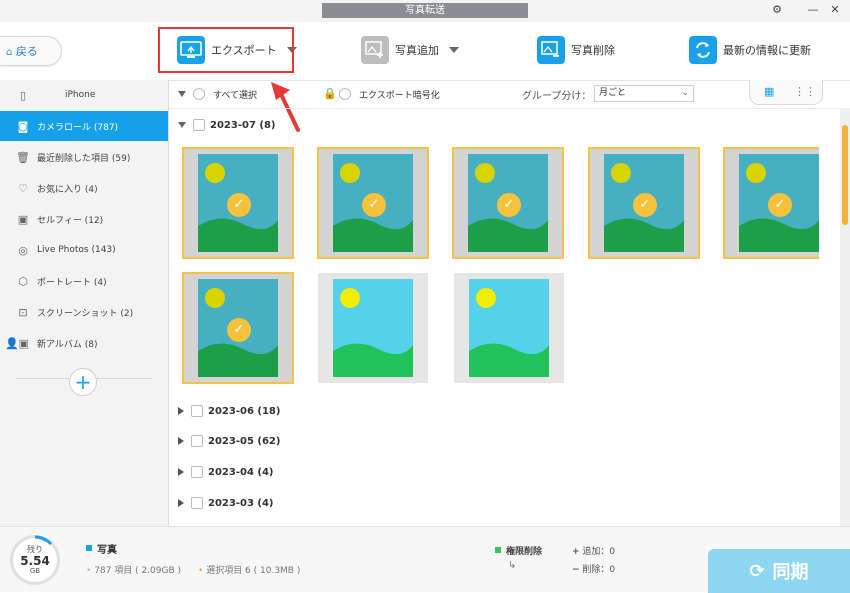 The image size is (850, 593). I want to click on storage-gauge: 残り 5.54 GB, so click(35, 560).